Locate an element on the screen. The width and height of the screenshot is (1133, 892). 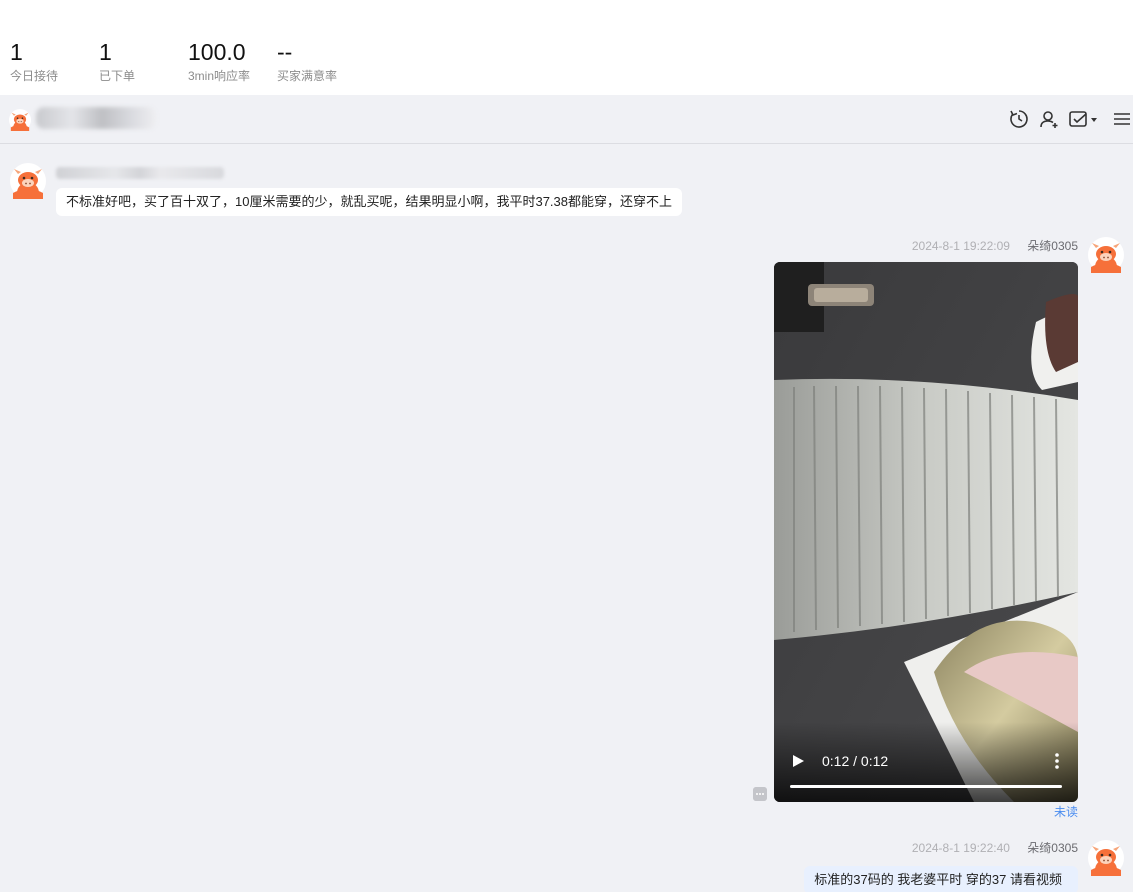
task-check-icon is located at coordinates (1083, 119).